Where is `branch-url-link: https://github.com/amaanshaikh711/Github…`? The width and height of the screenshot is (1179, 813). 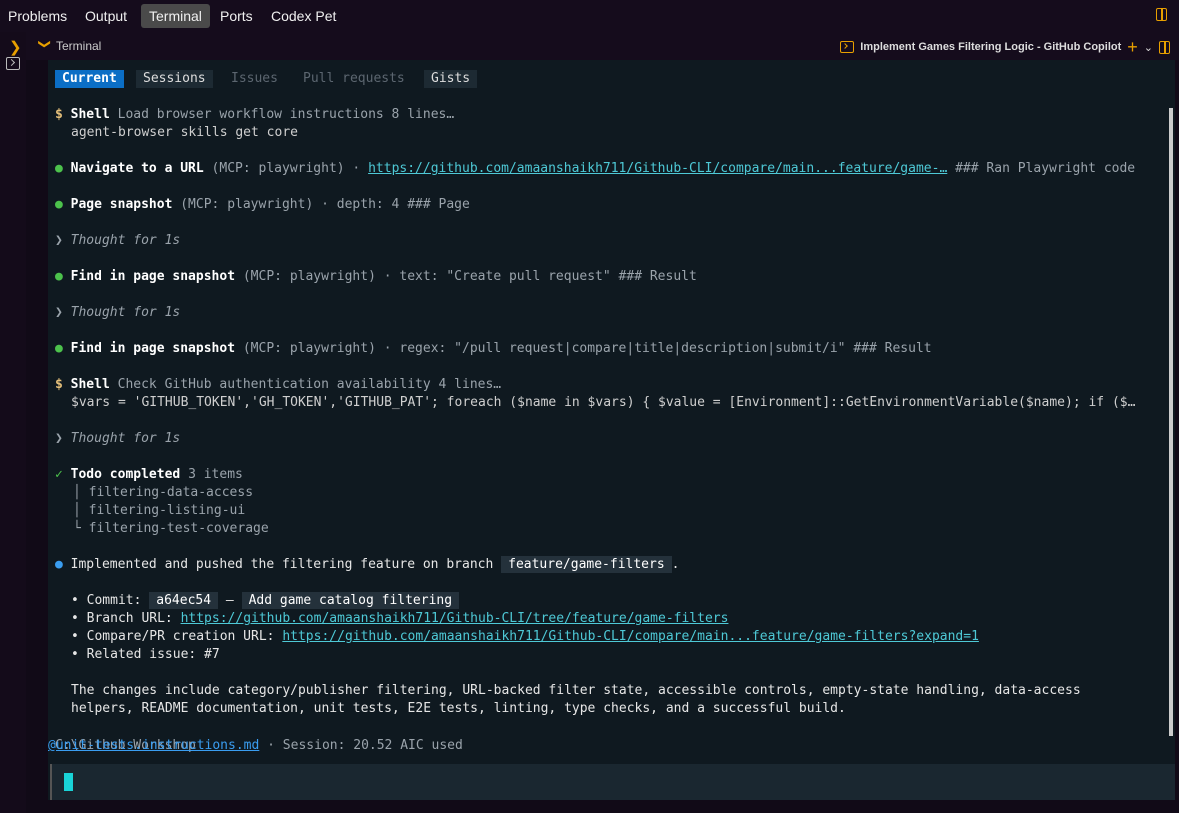
branch-url-link: https://github.com/amaanshaikh711/Github… is located at coordinates (455, 618).